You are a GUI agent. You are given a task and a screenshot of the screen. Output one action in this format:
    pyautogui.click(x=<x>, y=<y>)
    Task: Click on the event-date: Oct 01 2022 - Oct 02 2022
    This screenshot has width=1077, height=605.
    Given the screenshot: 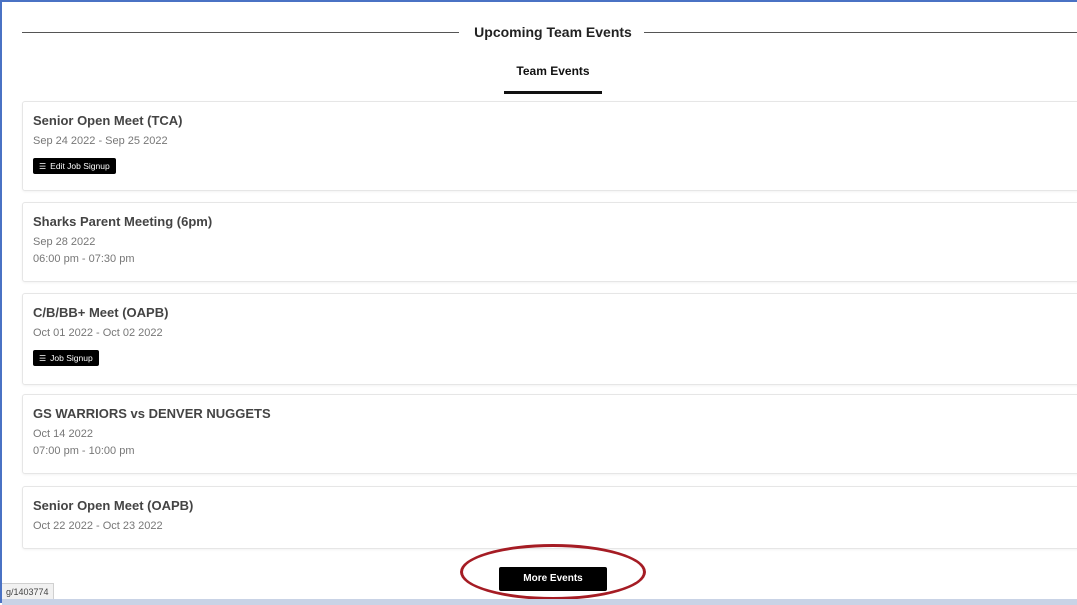 What is the action you would take?
    pyautogui.click(x=98, y=333)
    